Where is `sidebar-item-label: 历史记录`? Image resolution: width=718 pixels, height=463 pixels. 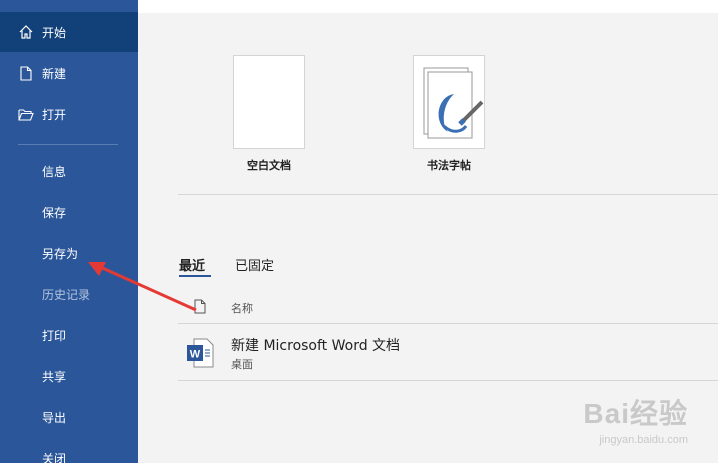
sidebar-item-label: 历史记录 is located at coordinates (66, 294).